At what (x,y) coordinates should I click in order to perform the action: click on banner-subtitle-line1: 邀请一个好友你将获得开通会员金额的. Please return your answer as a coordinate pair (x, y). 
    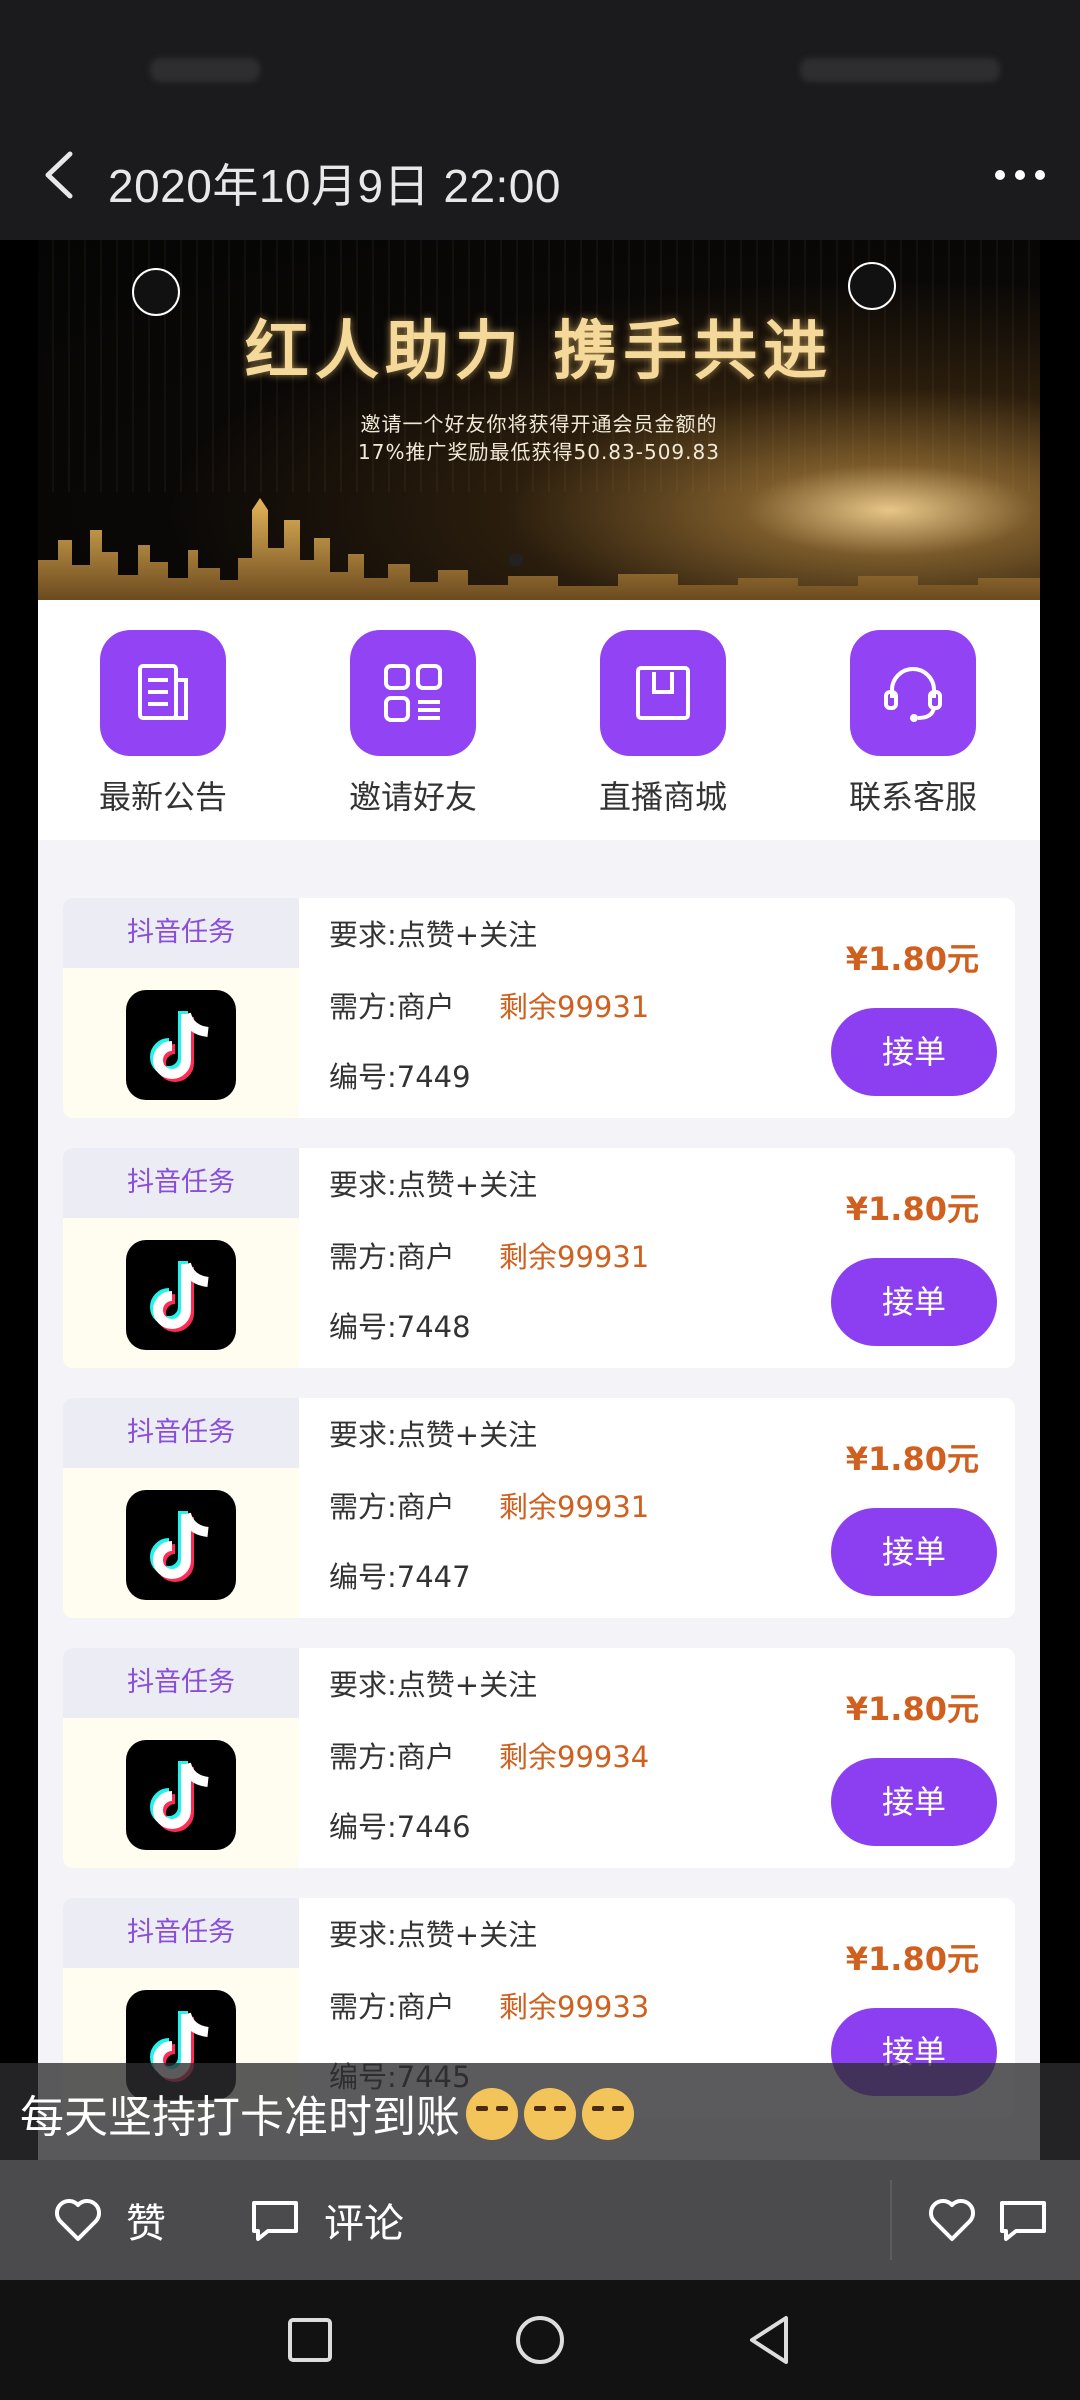
    Looking at the image, I should click on (539, 424).